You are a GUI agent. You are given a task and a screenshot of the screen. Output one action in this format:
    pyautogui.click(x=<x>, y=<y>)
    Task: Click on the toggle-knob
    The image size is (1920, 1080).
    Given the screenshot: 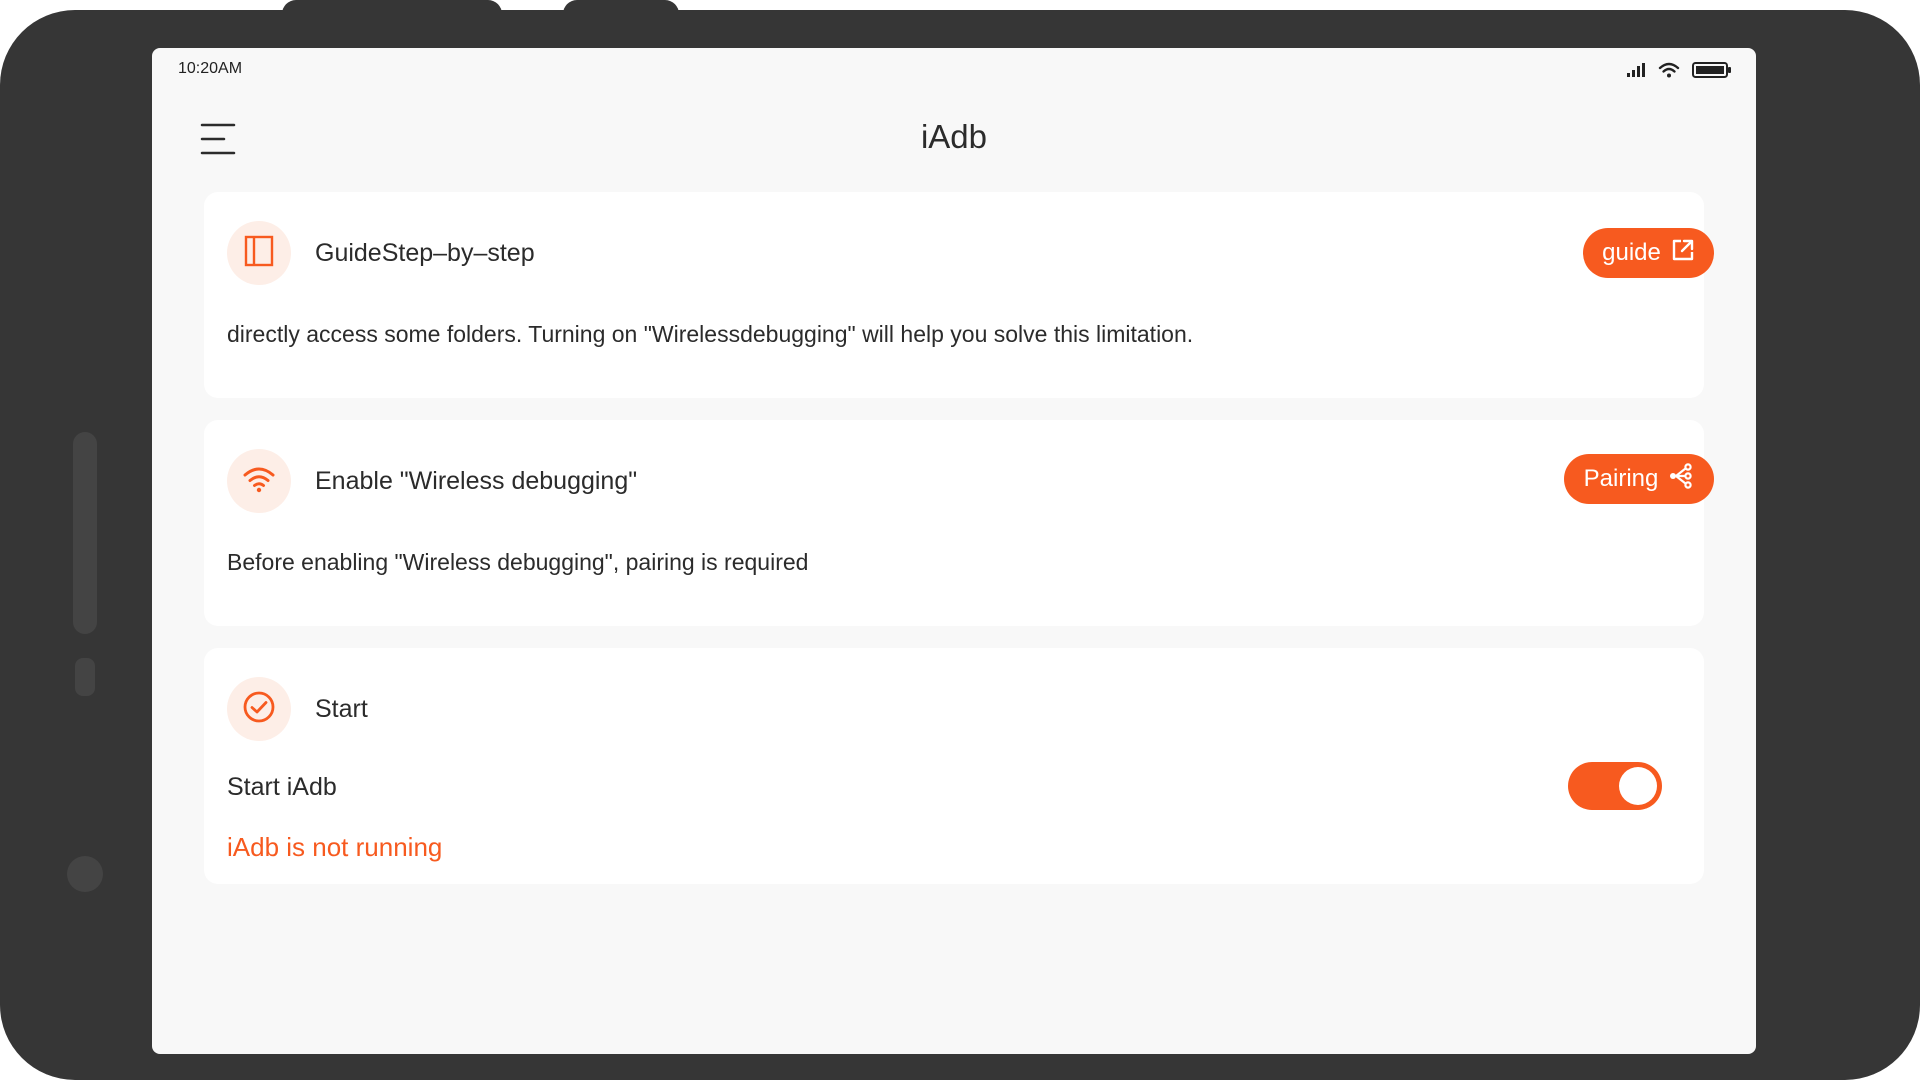 What is the action you would take?
    pyautogui.click(x=1638, y=786)
    